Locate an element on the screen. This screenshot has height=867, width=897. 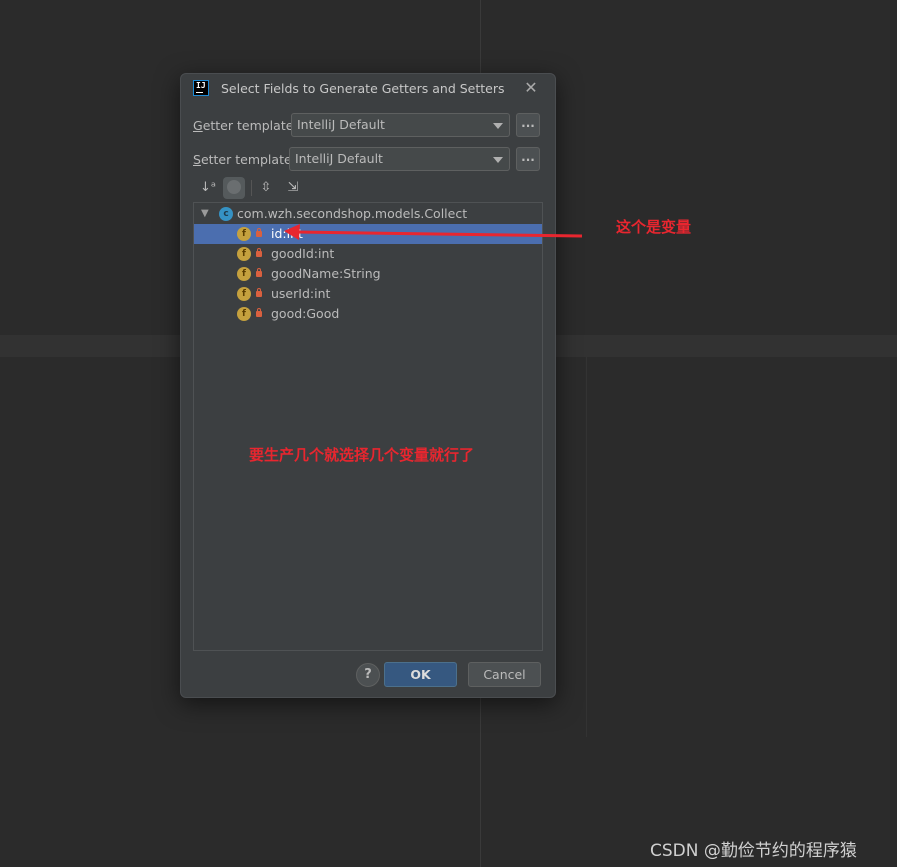
circle-icon is located at coordinates (234, 186).